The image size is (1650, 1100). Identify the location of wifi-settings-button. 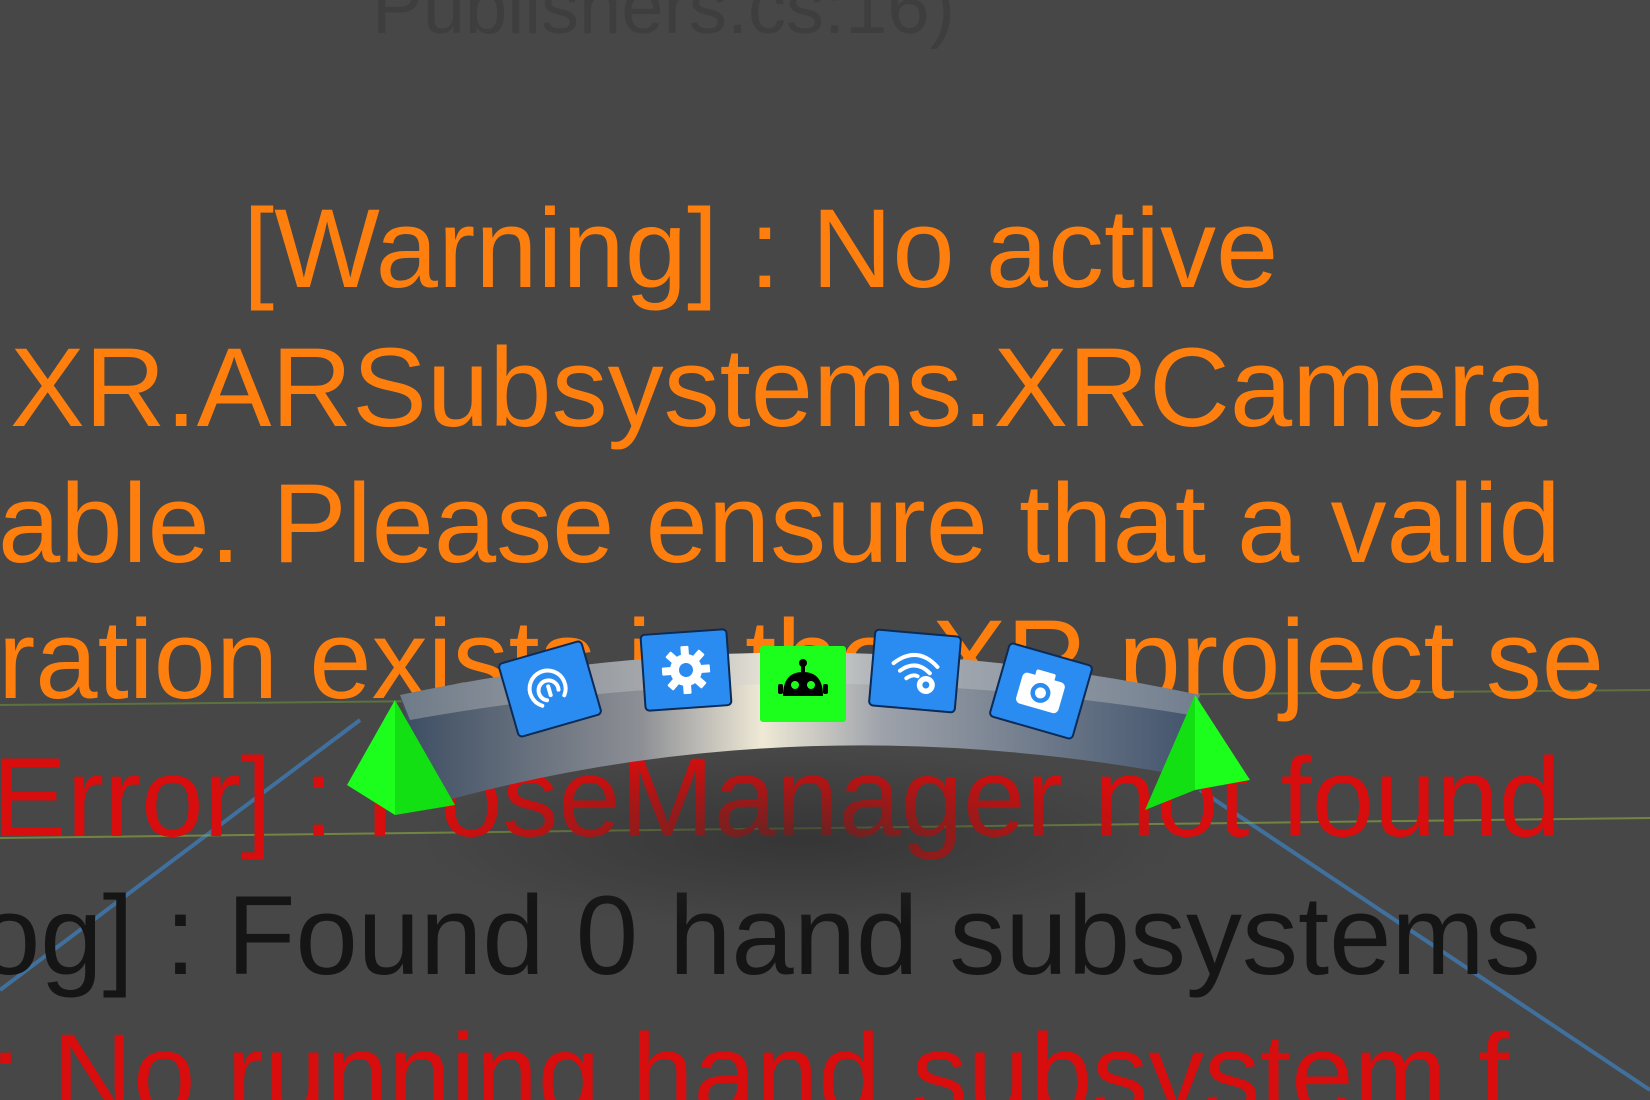
(915, 671).